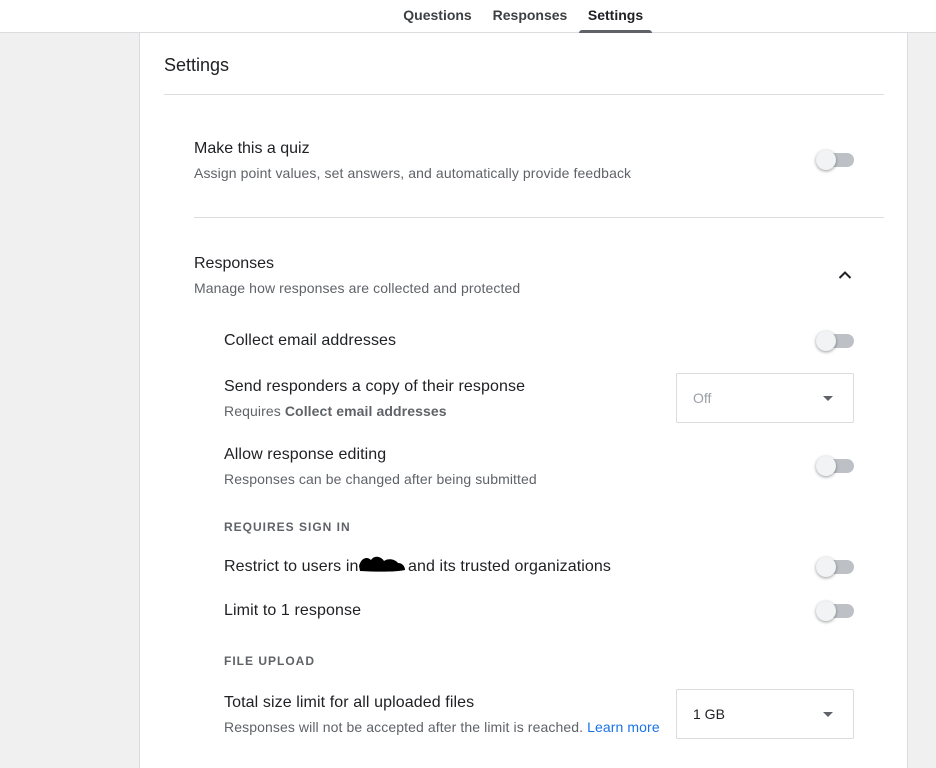  I want to click on size-limit-dropdown: 1 GB, so click(765, 714).